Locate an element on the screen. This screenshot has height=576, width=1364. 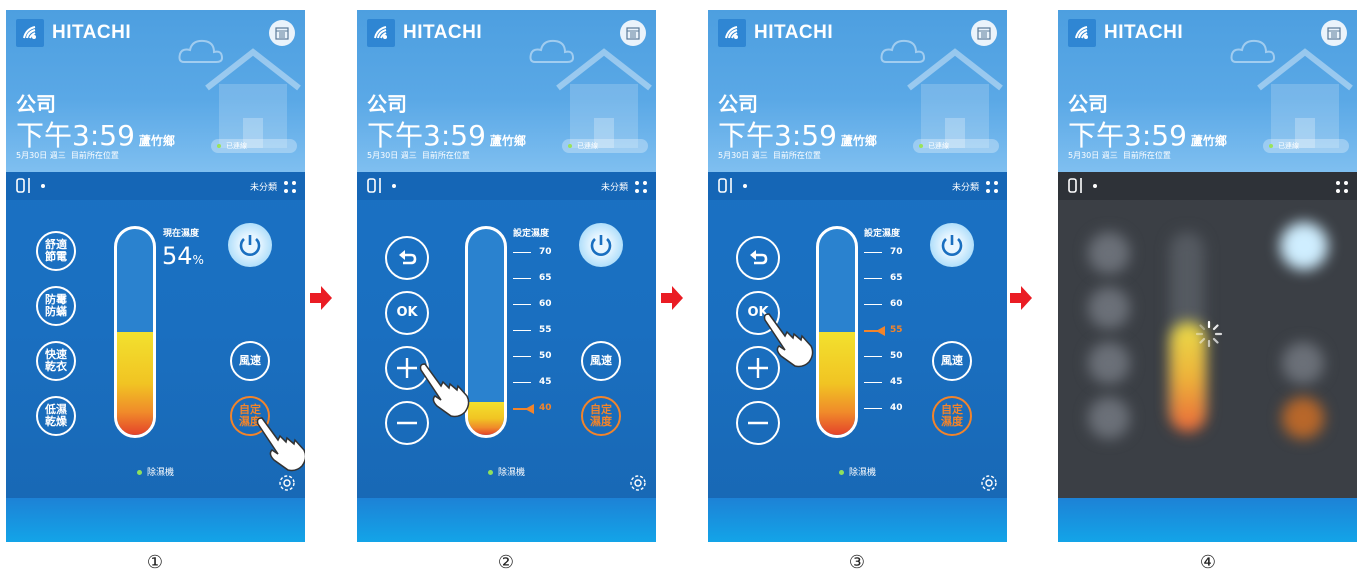
mode-dry-button: 快速乾衣 is located at coordinates (56, 361).